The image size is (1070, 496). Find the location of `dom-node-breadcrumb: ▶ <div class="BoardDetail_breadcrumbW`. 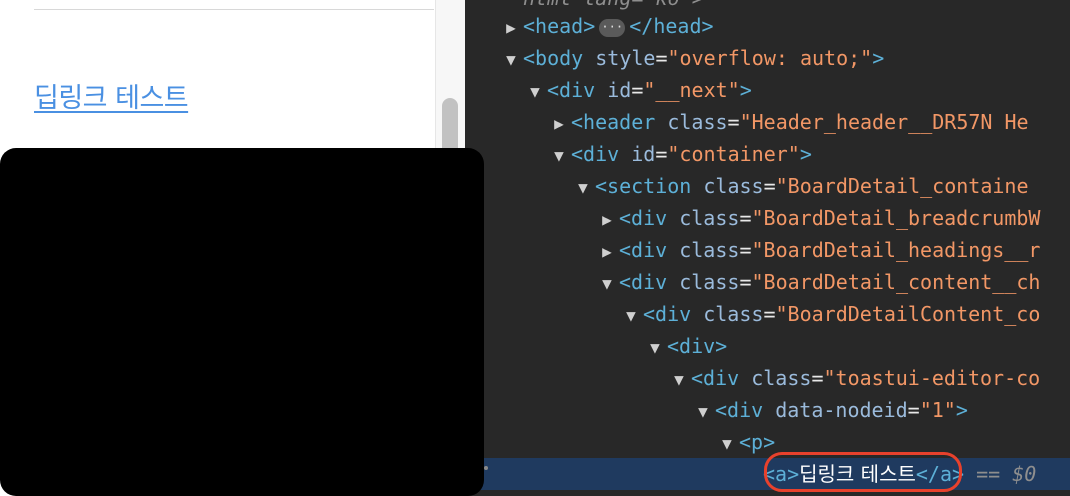

dom-node-breadcrumb: ▶ <div class="BoardDetail_breadcrumbW is located at coordinates (767, 218).